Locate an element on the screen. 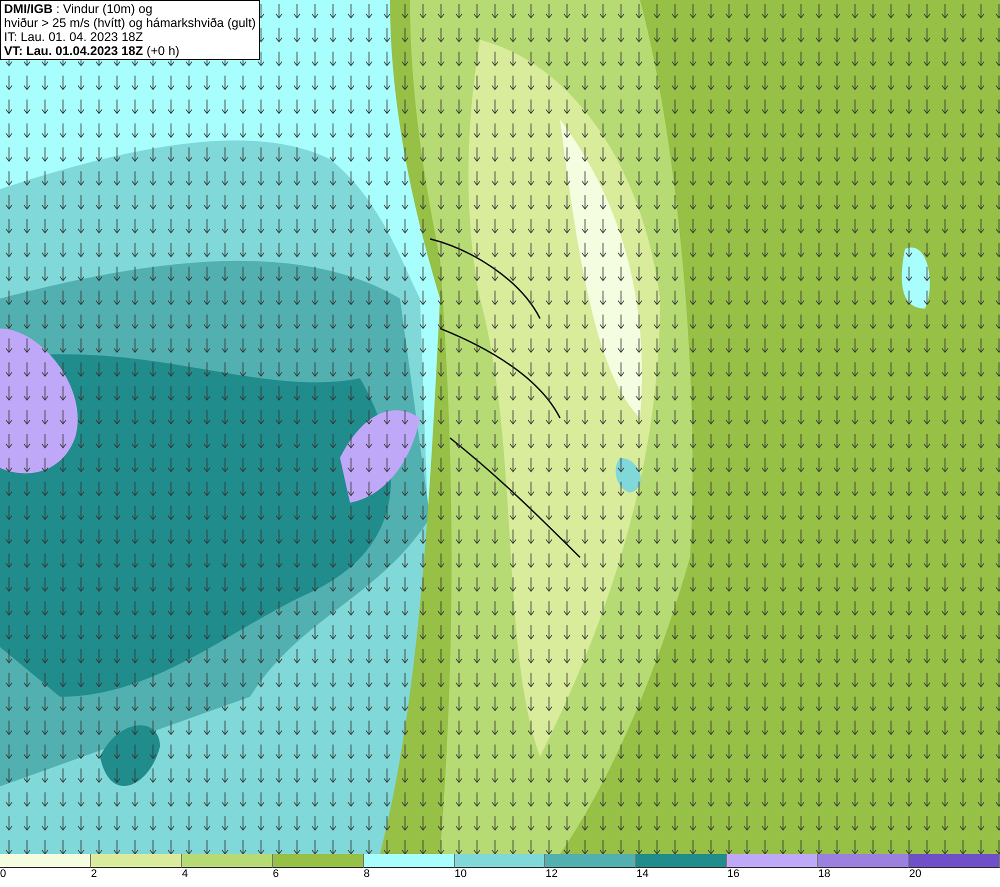 The image size is (1000, 887). legend-label: 4 is located at coordinates (185, 874).